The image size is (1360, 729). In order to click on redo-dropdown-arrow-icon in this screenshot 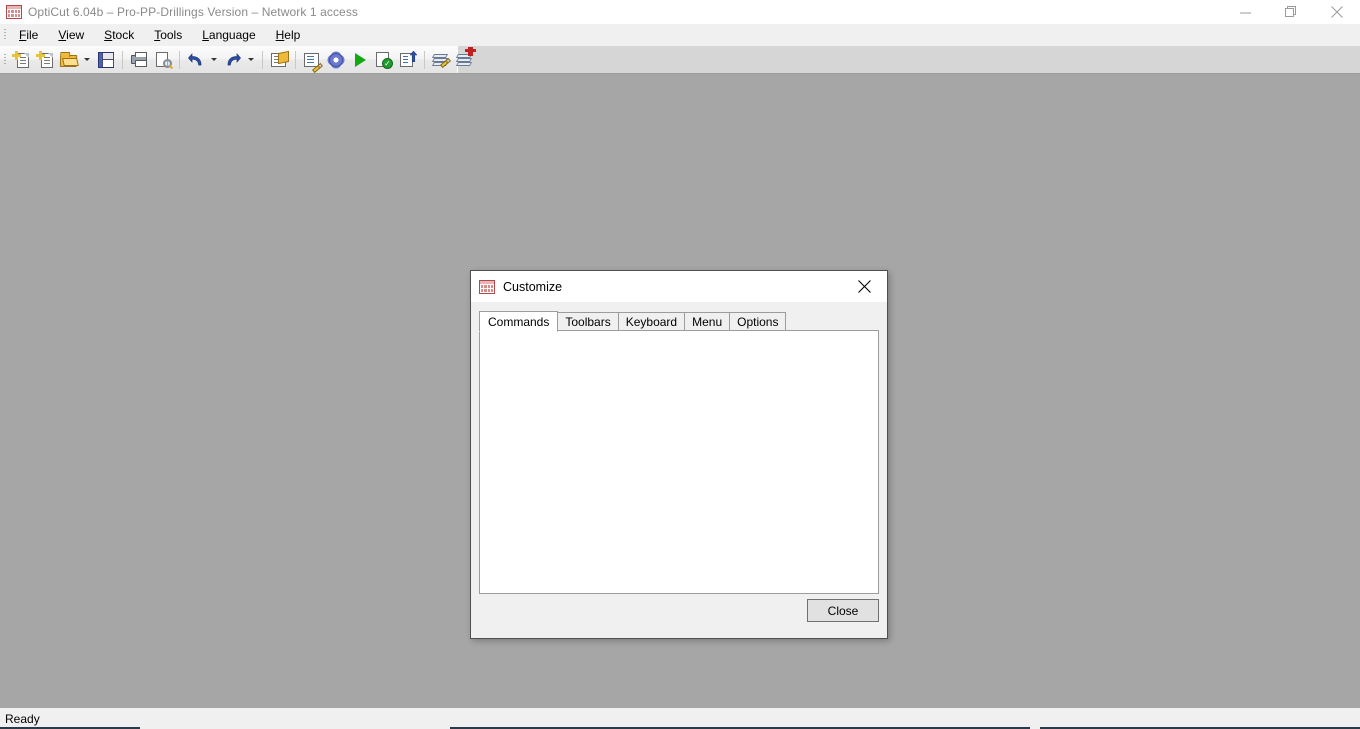, I will do `click(250, 60)`.